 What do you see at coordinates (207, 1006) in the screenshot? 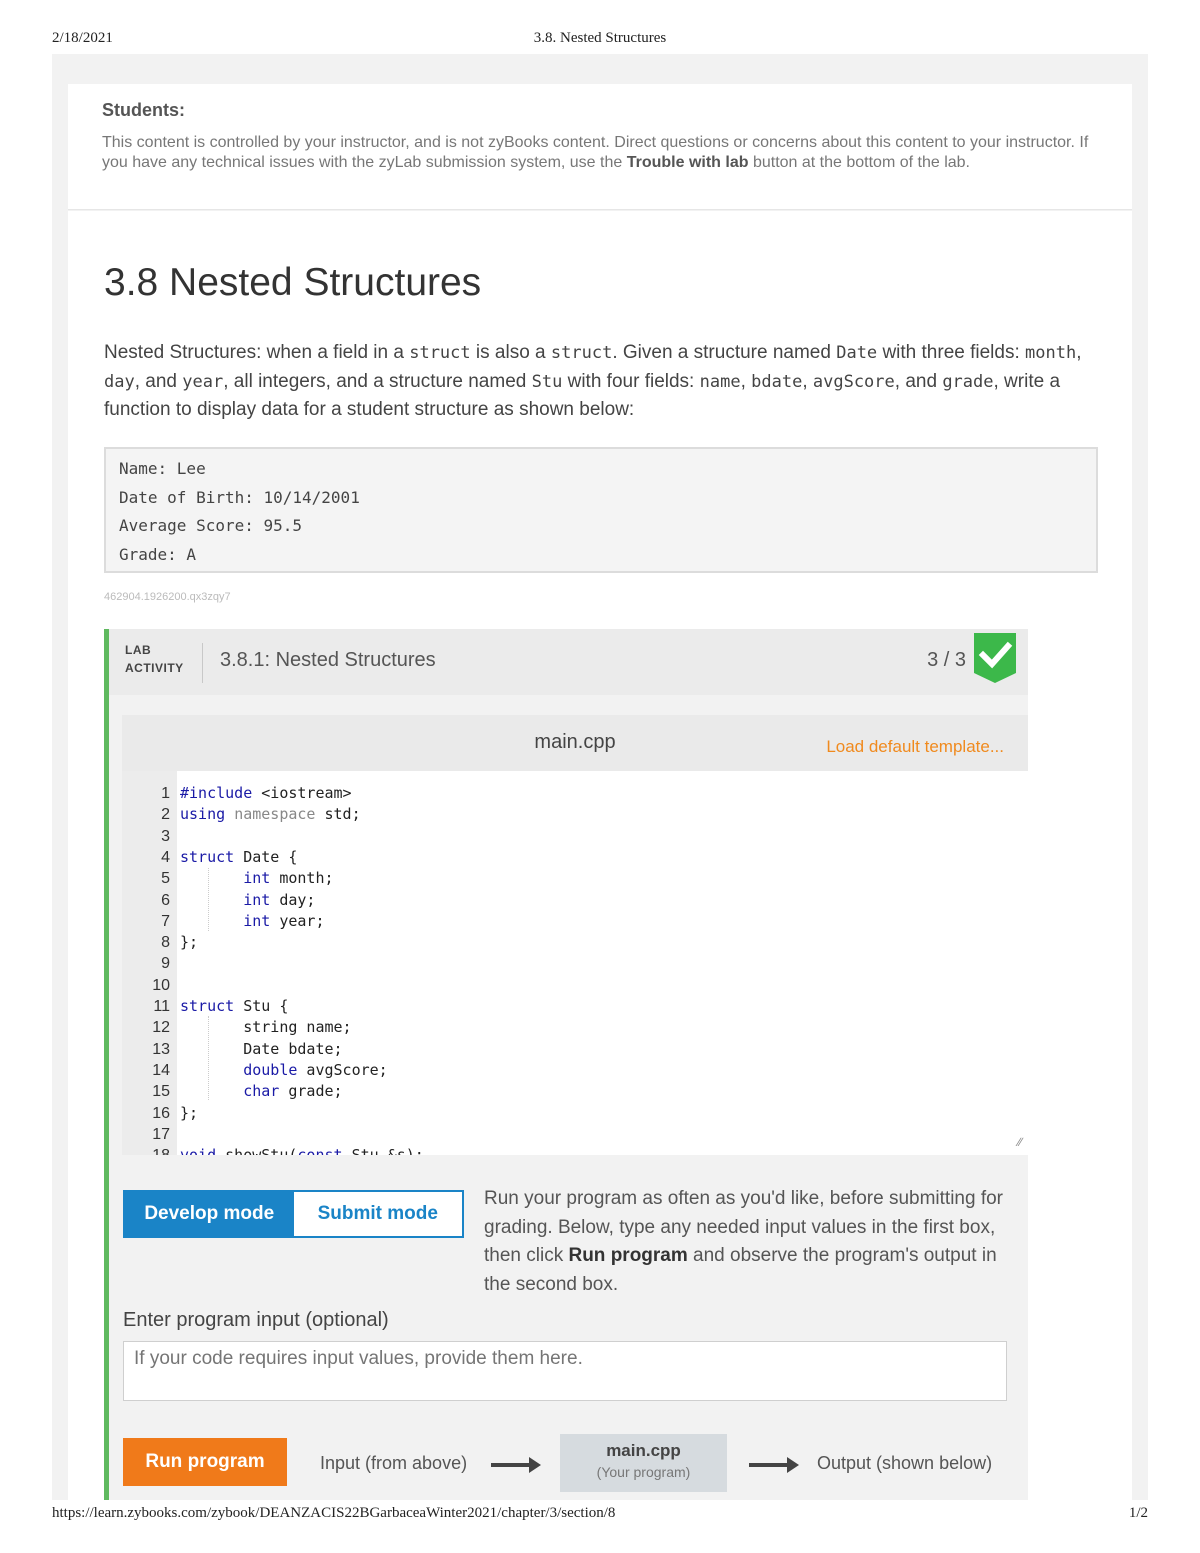
I see `code-token: struct` at bounding box center [207, 1006].